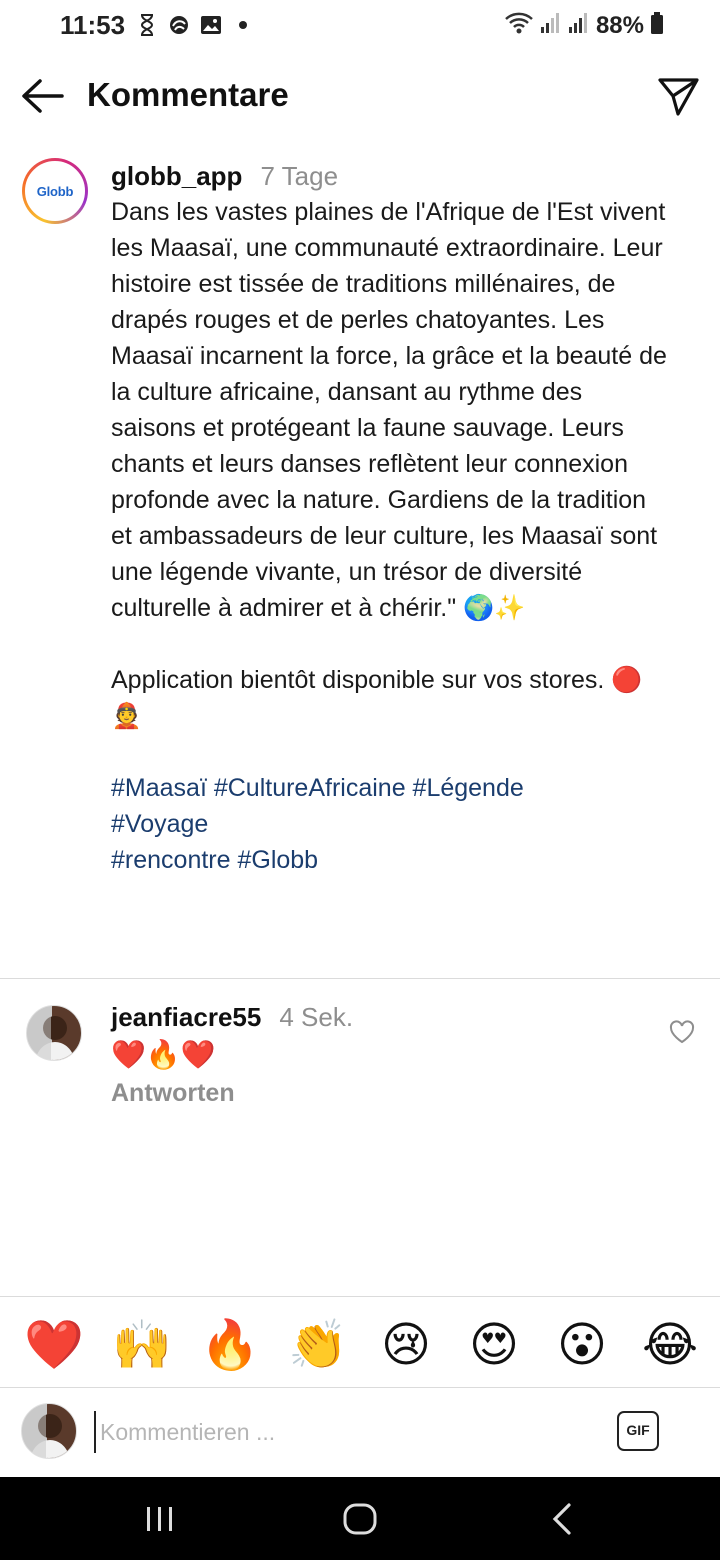  What do you see at coordinates (494, 1345) in the screenshot?
I see `emoji-heart-eyes: 😍` at bounding box center [494, 1345].